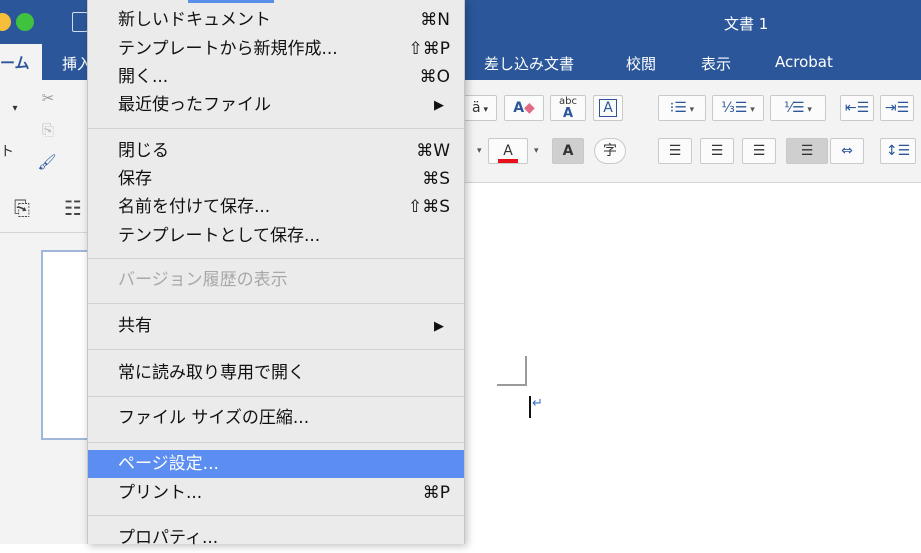  I want to click on numbered-list-icon: ⅓☰, so click(734, 108).